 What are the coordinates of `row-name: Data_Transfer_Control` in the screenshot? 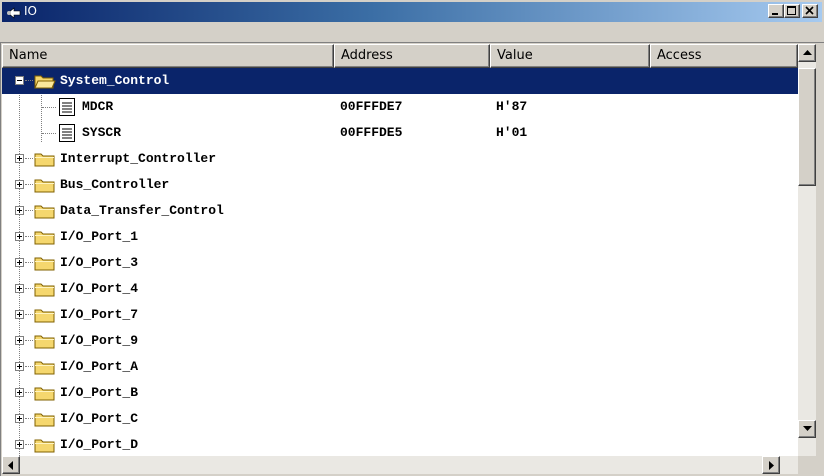 It's located at (142, 210).